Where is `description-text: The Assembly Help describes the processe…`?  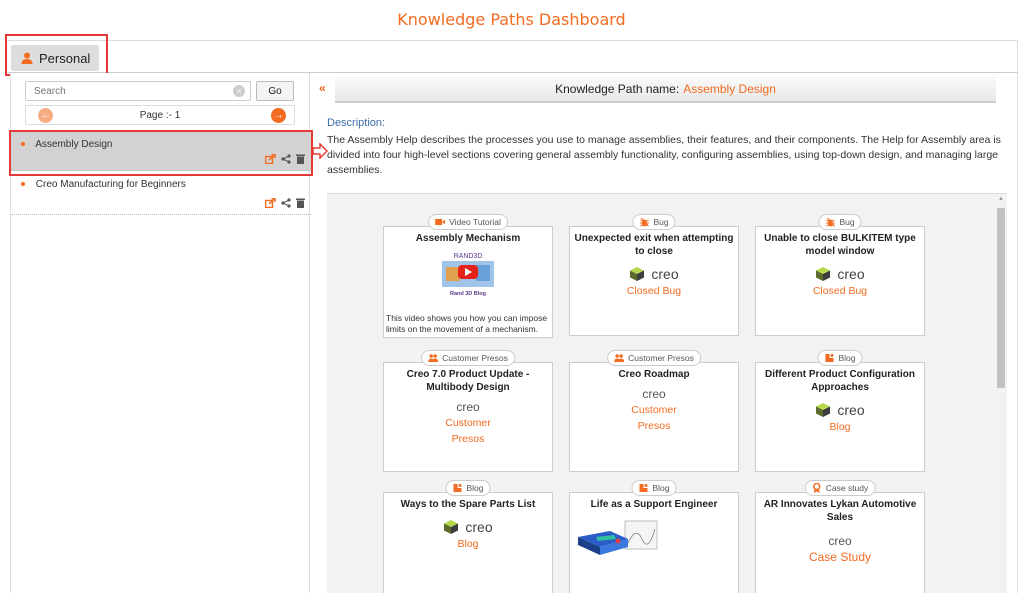 description-text: The Assembly Help describes the processe… is located at coordinates (664, 155).